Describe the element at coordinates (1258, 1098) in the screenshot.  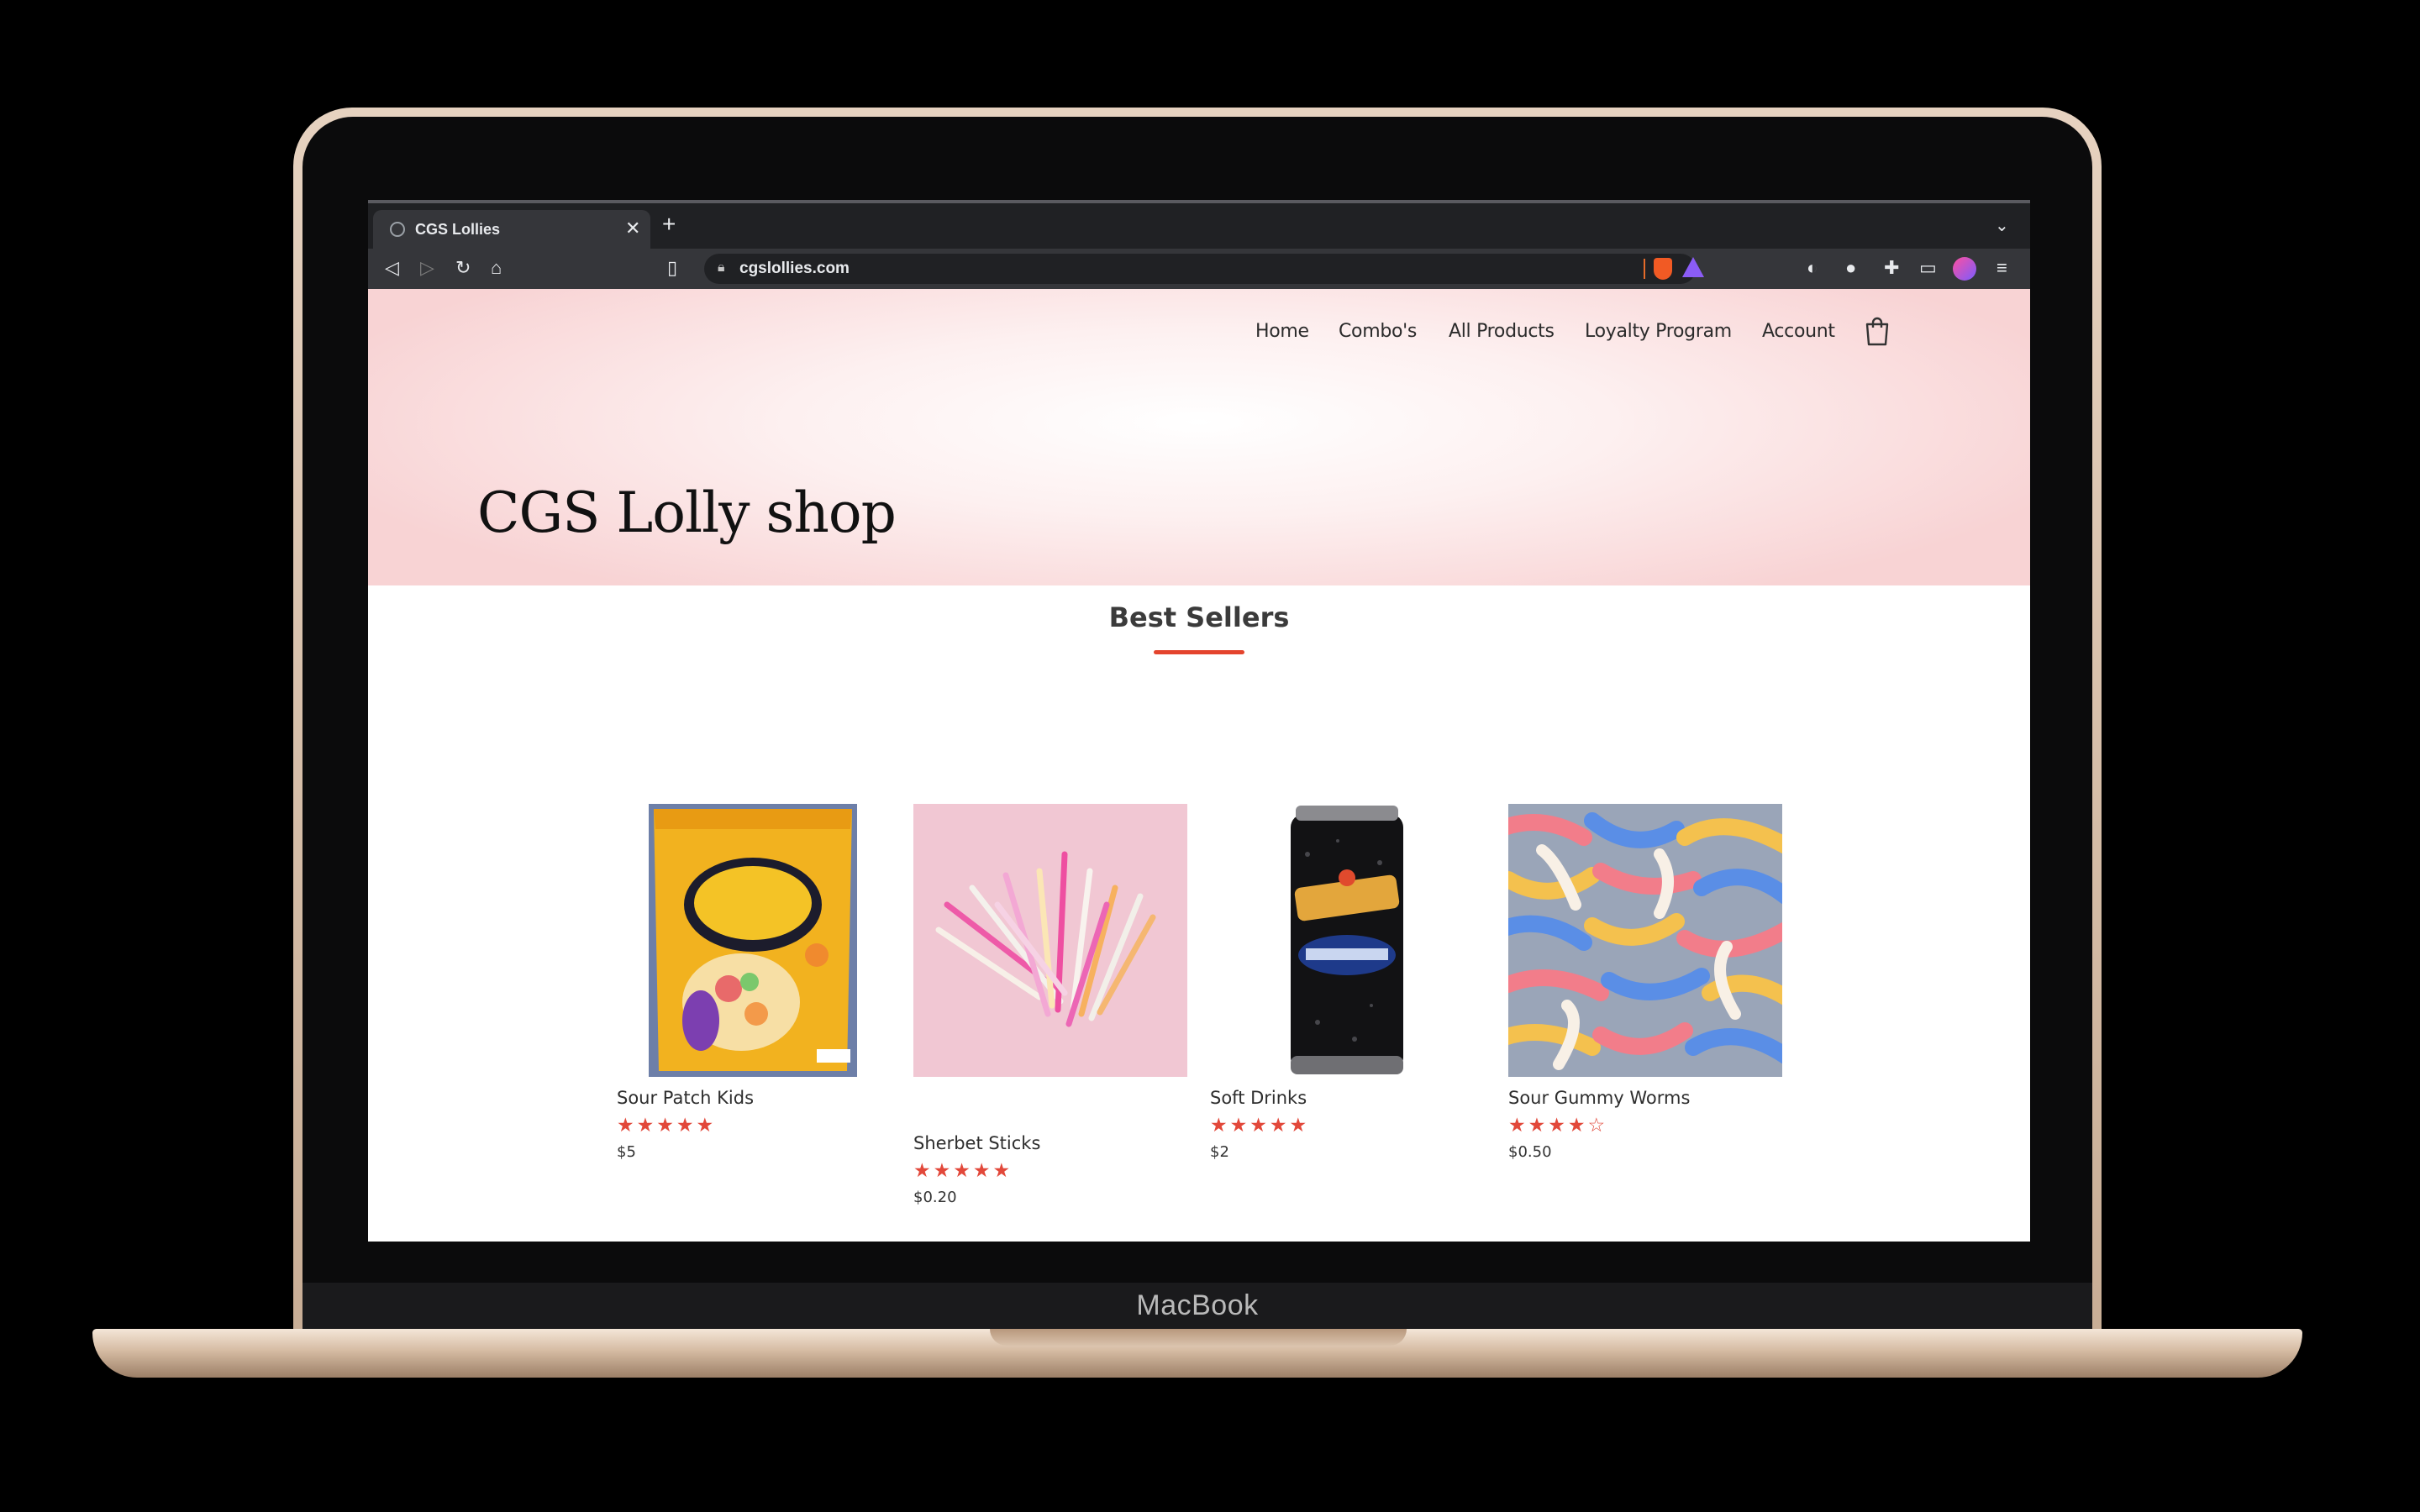
I see `product-name: Soft Drinks` at that location.